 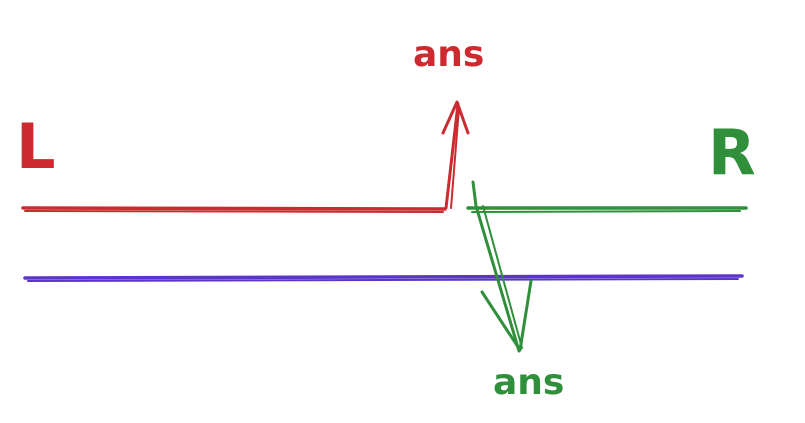 I want to click on up-arrow, so click(x=455, y=155).